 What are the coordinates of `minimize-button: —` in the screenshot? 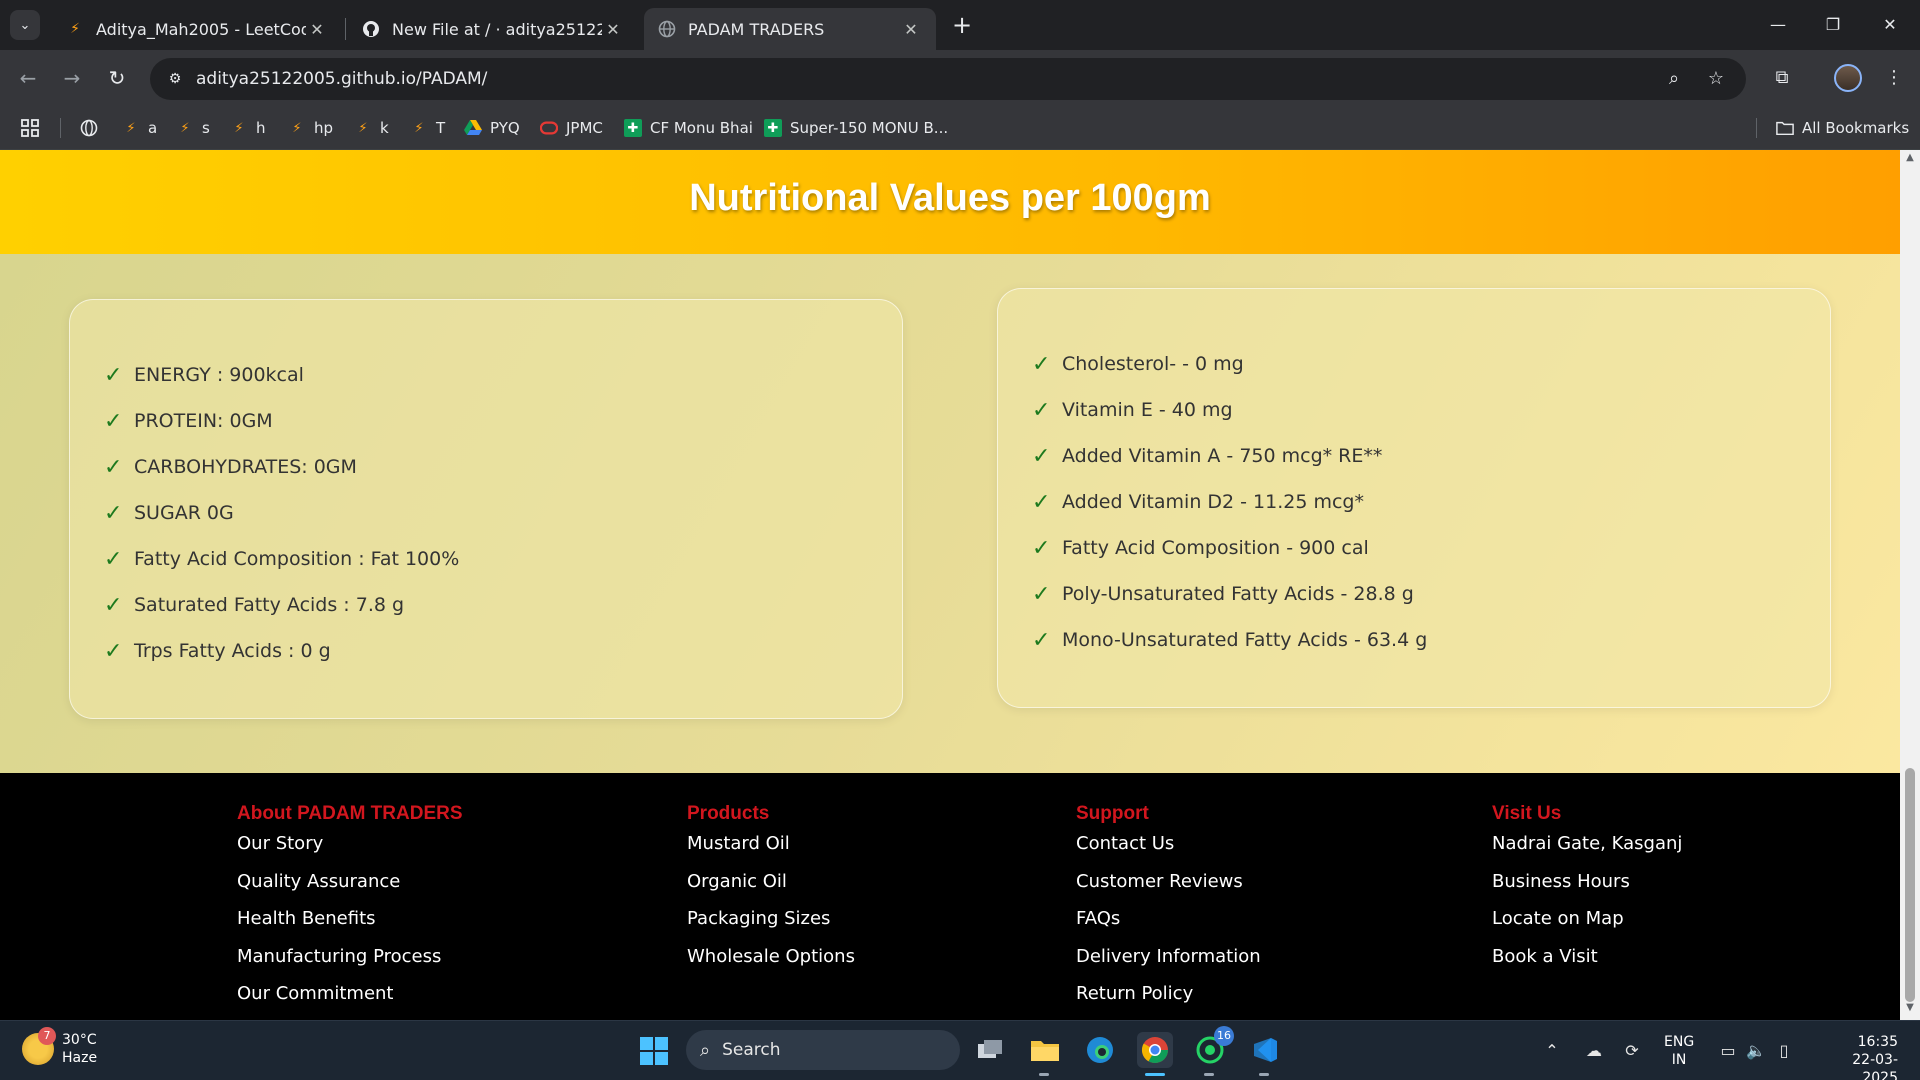 It's located at (1778, 25).